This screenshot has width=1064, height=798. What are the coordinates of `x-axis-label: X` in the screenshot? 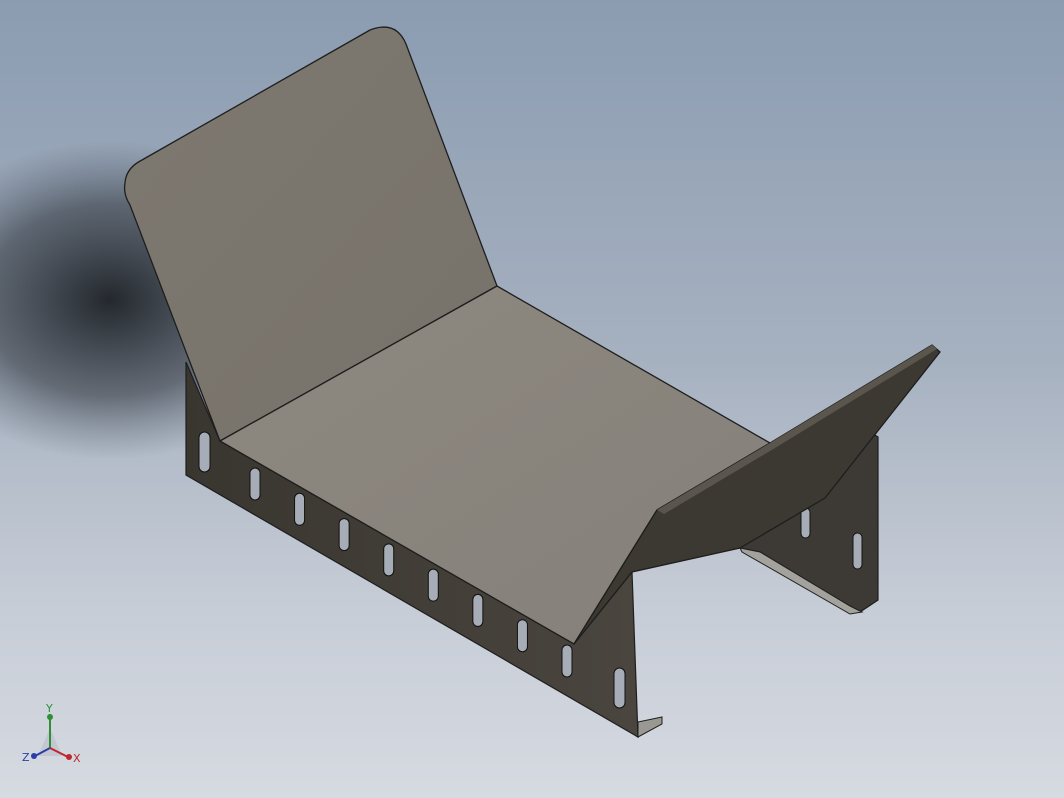 It's located at (77, 758).